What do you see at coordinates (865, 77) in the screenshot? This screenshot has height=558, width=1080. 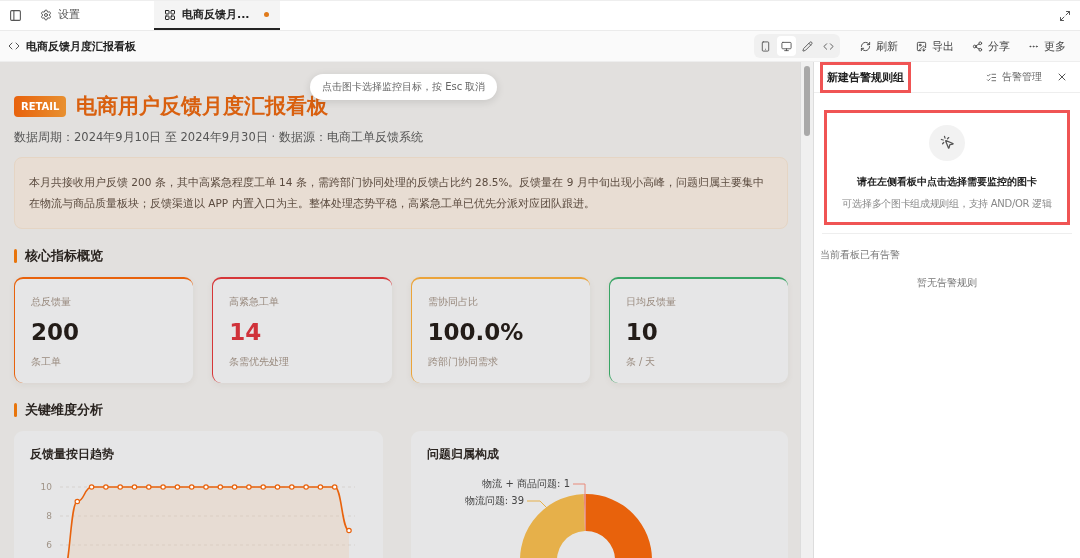 I see `panel-title: 新建告警规则组` at bounding box center [865, 77].